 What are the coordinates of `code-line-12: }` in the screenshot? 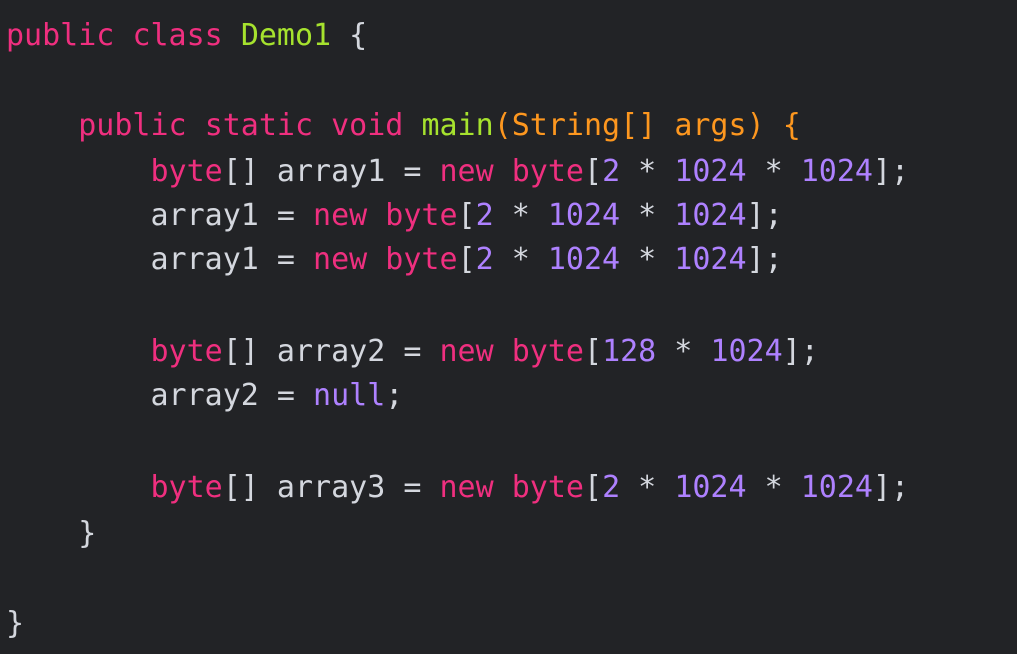 It's located at (51, 533).